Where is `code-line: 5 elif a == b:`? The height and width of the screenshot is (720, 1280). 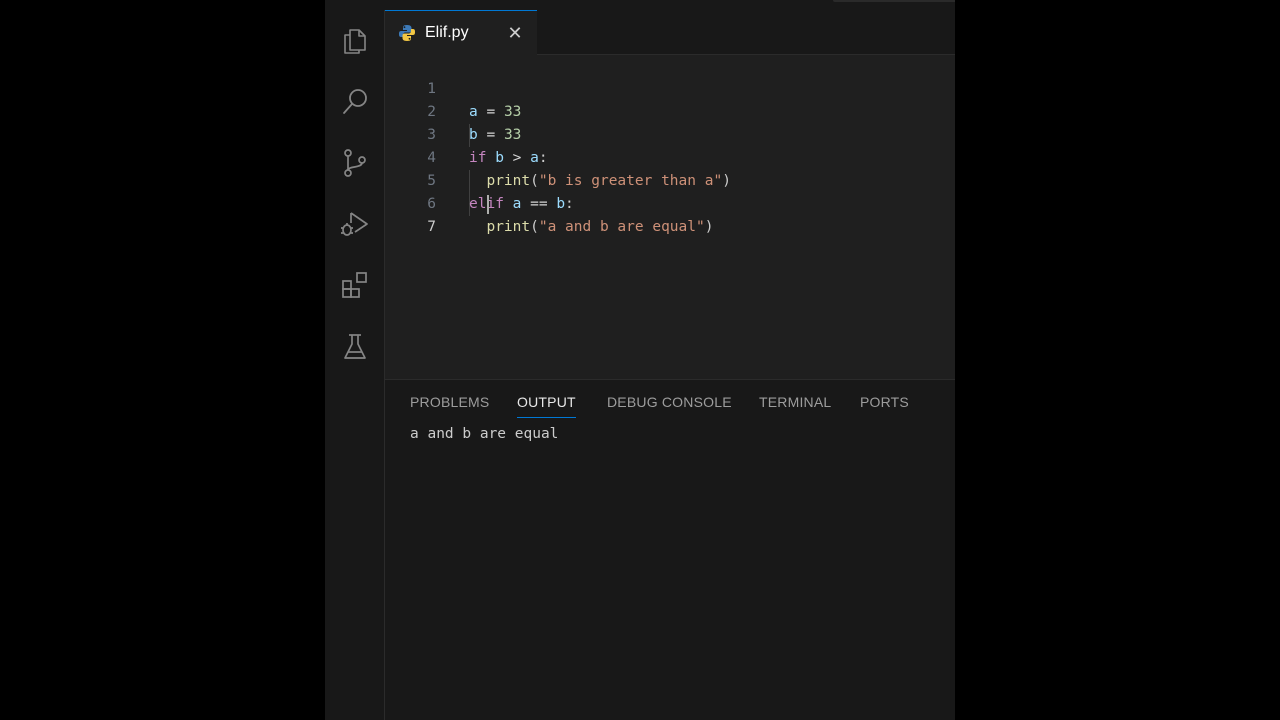 code-line: 5 elif a == b: is located at coordinates (670, 179).